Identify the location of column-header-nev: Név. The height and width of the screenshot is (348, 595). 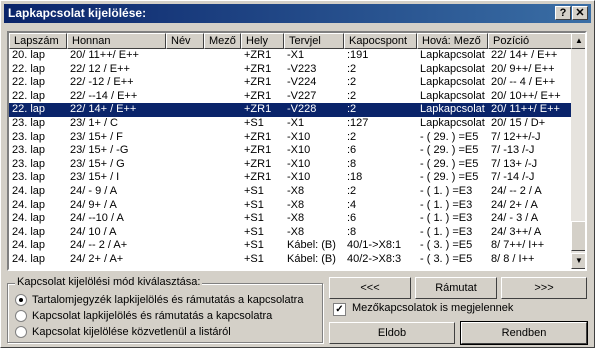
(185, 41).